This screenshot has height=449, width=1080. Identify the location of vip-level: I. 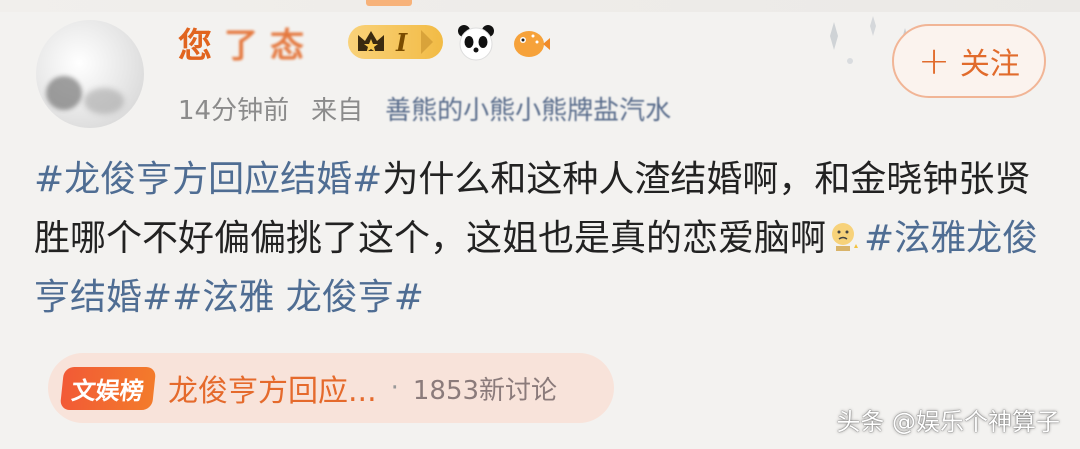
(402, 42).